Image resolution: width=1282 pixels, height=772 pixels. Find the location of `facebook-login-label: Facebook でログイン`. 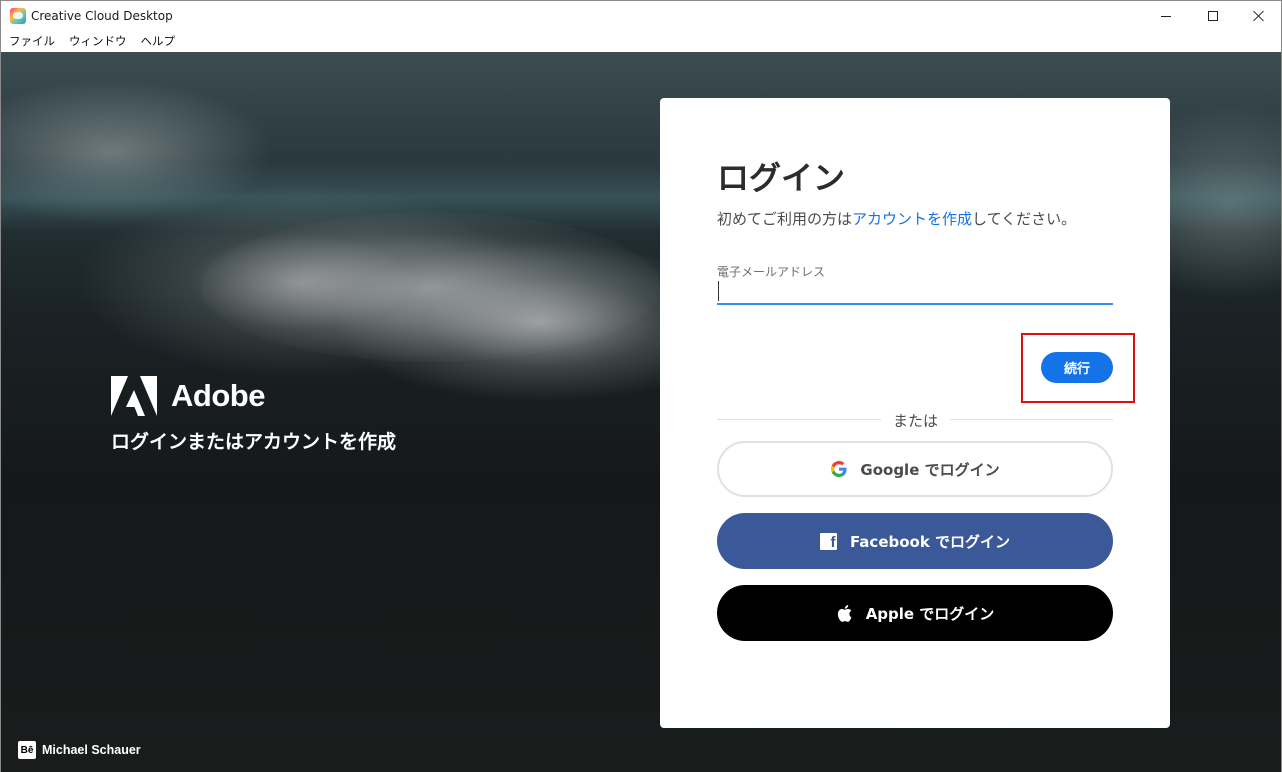

facebook-login-label: Facebook でログイン is located at coordinates (930, 541).